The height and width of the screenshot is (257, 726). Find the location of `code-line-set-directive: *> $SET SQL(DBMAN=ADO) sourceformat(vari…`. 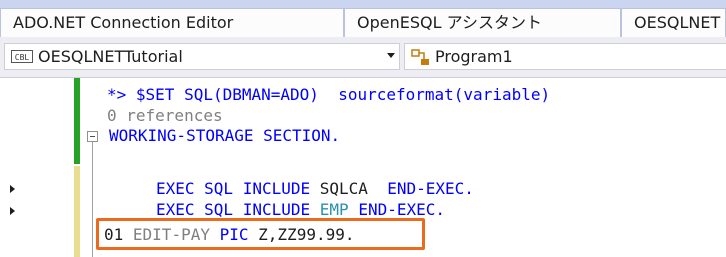

code-line-set-directive: *> $SET SQL(DBMAN=ADO) sourceformat(vari… is located at coordinates (328, 94).